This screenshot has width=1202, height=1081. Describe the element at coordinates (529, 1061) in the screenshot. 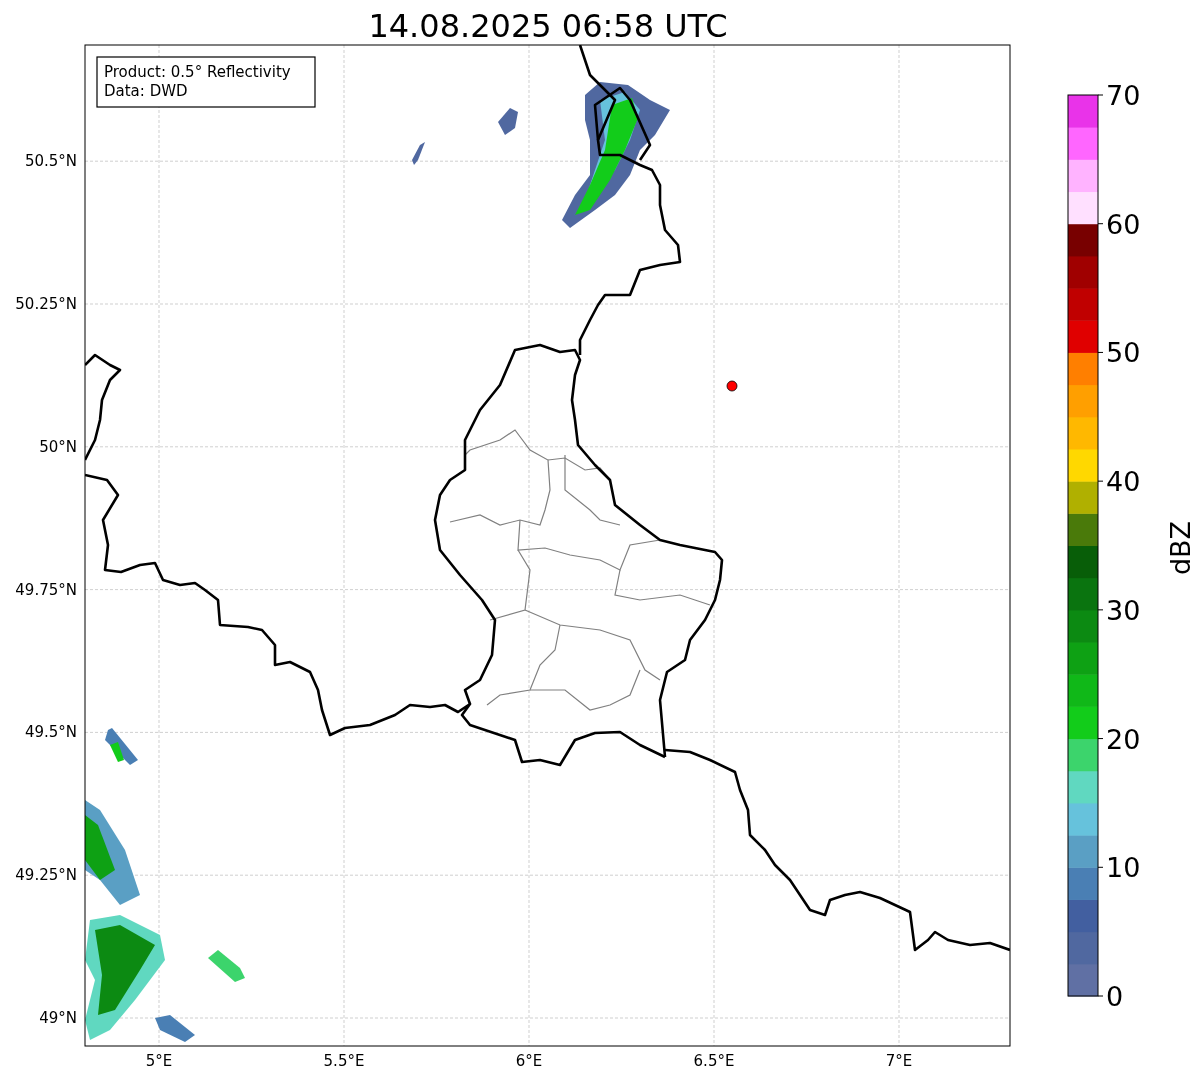

I see `tick-label: 6°E` at that location.